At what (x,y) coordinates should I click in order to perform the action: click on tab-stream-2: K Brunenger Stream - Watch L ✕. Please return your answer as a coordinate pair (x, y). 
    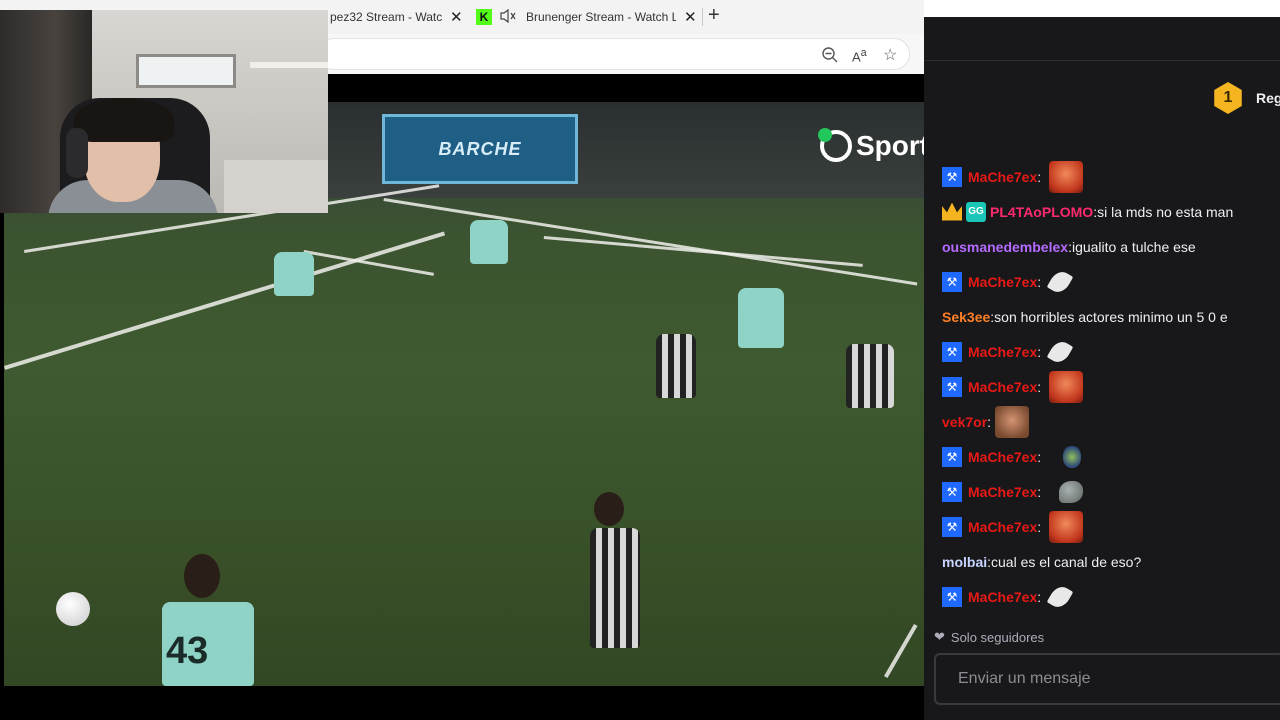
    Looking at the image, I should click on (588, 17).